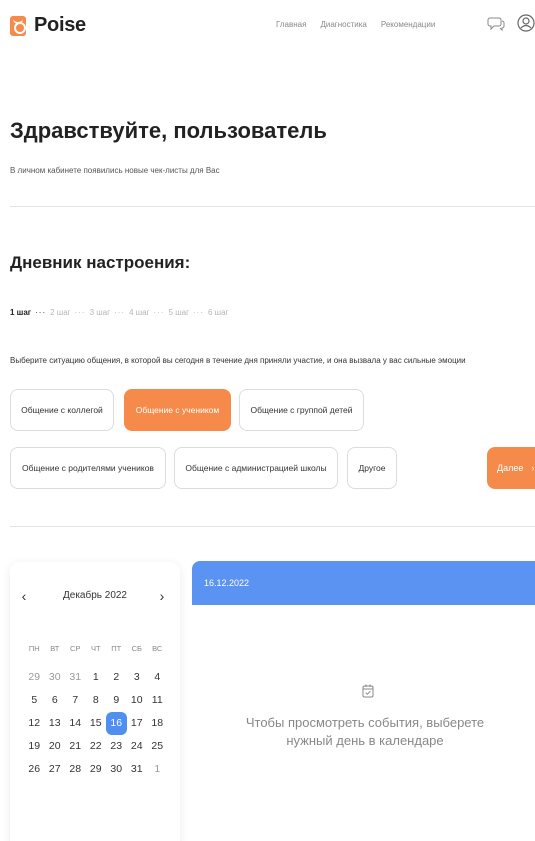 The width and height of the screenshot is (535, 841). What do you see at coordinates (178, 312) in the screenshot?
I see `step-5: 5 шаг` at bounding box center [178, 312].